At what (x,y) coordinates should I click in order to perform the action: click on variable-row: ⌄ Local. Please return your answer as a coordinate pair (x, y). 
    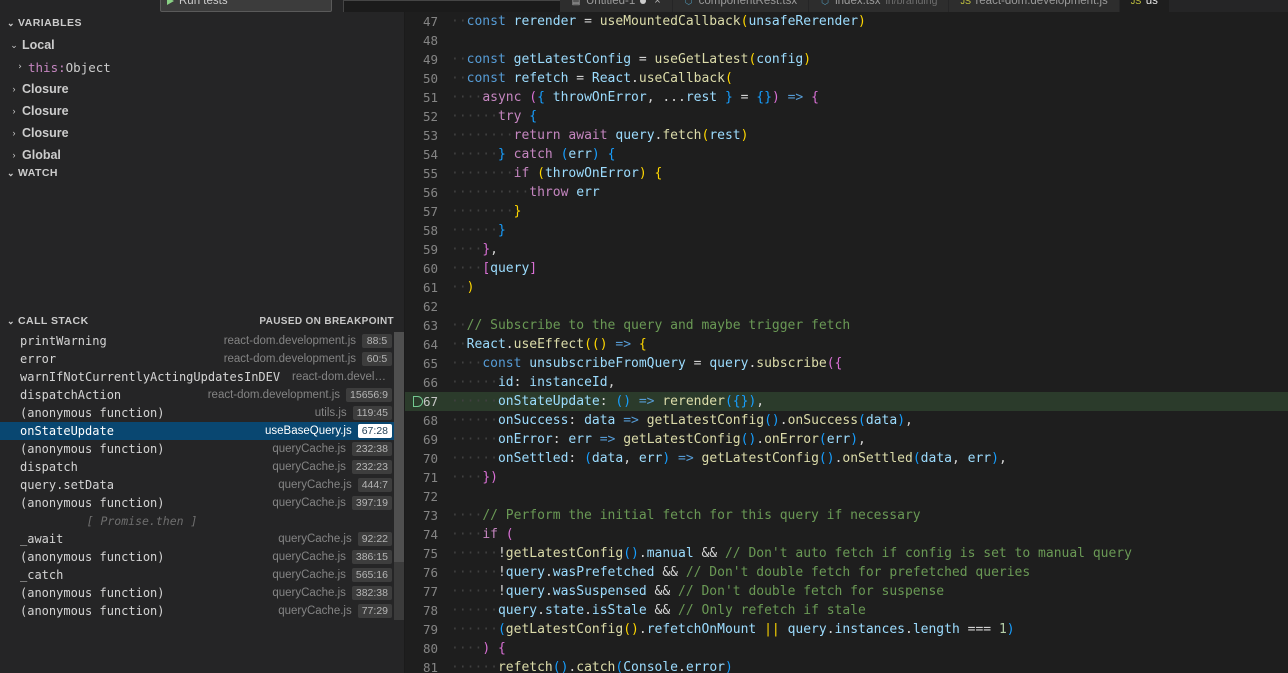
    Looking at the image, I should click on (202, 45).